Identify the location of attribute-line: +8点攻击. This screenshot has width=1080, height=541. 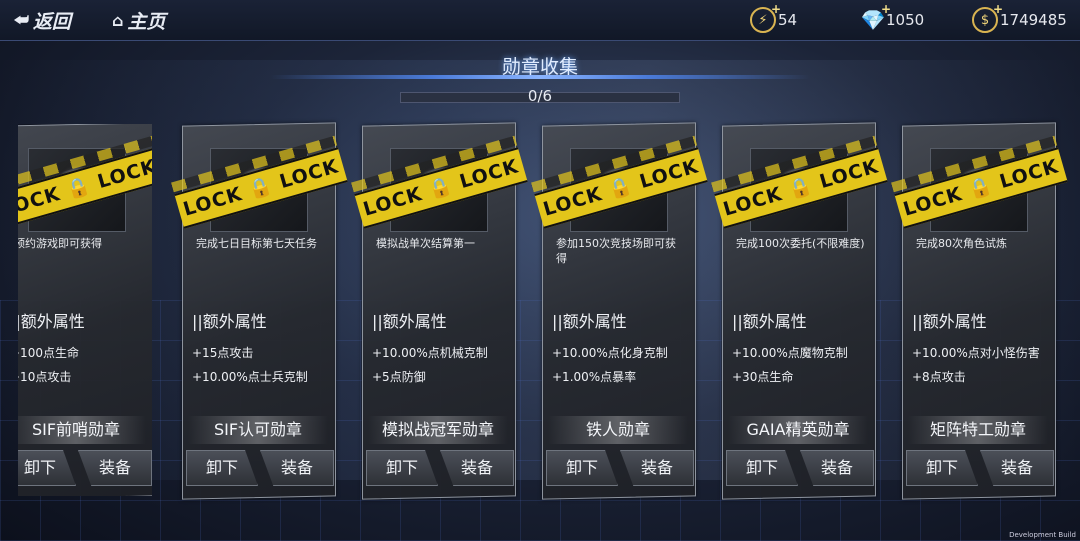
(939, 377).